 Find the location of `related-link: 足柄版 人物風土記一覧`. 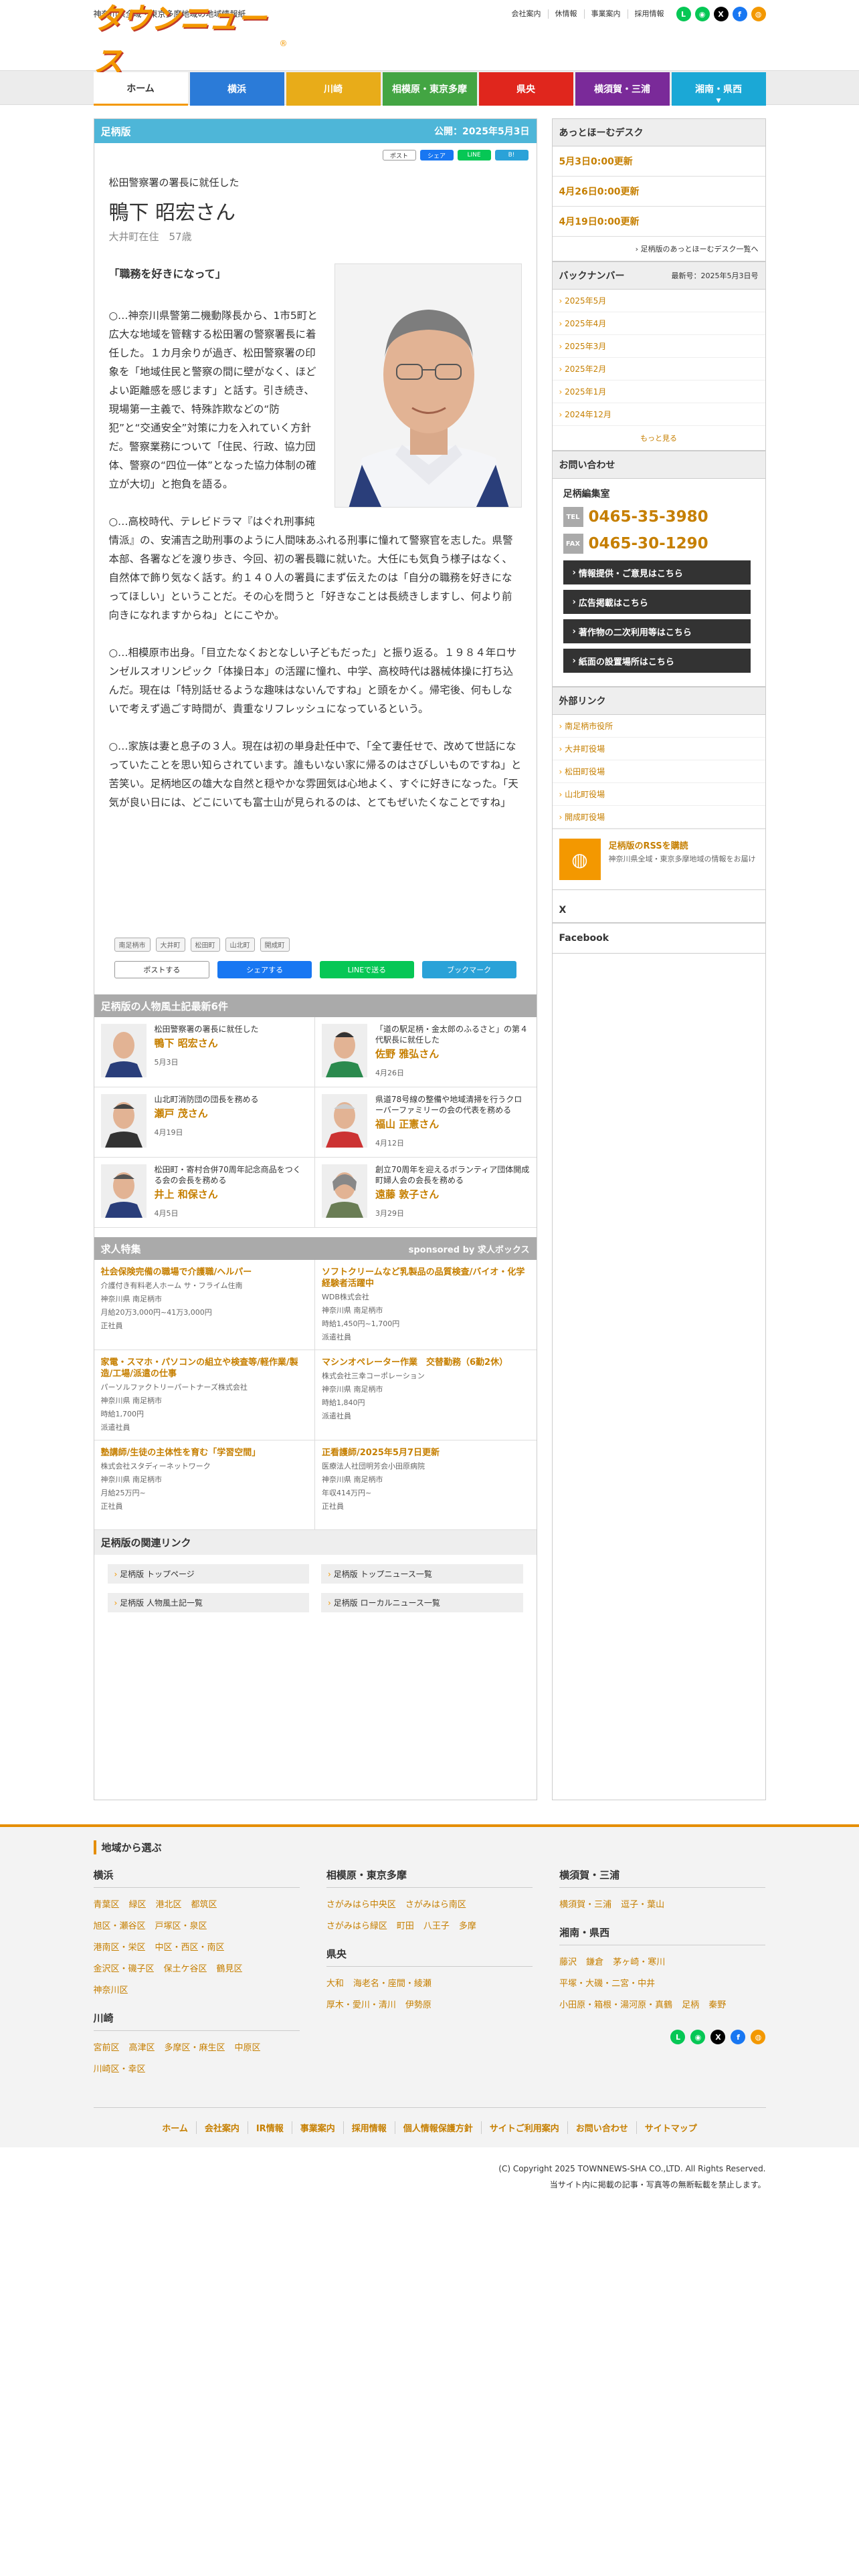

related-link: 足柄版 人物風土記一覧 is located at coordinates (208, 1602).